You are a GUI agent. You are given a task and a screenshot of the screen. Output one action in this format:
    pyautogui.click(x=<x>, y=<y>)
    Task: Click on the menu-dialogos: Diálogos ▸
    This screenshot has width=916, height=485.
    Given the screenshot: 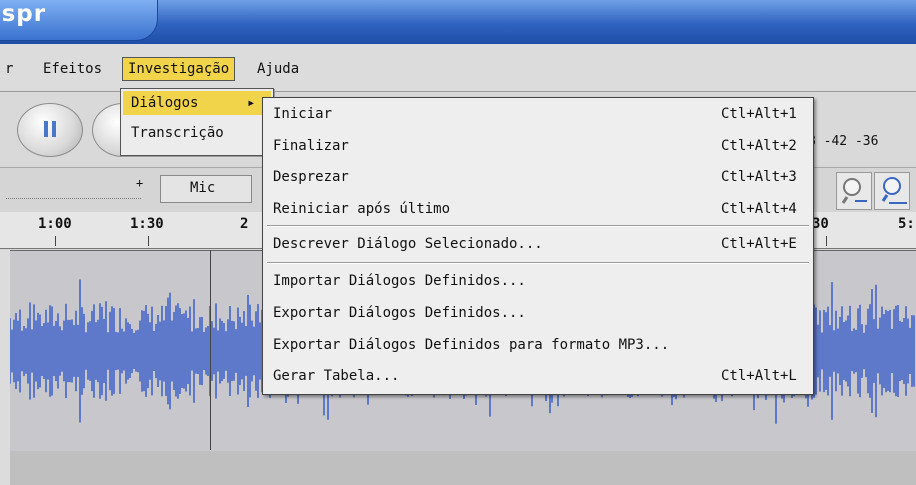 What is the action you would take?
    pyautogui.click(x=197, y=103)
    